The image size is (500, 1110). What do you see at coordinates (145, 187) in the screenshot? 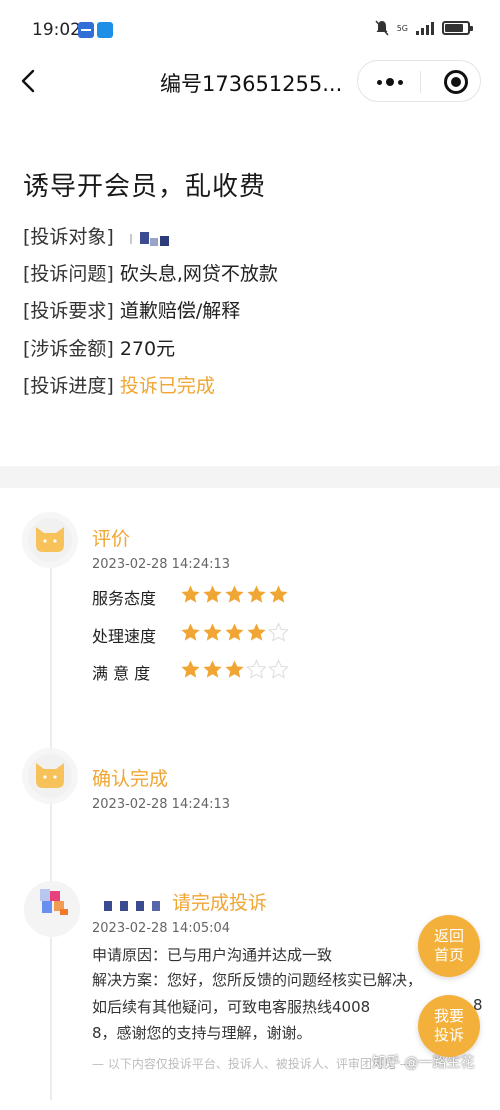
I see `complaint-title: 诱导开会员，乱收费` at bounding box center [145, 187].